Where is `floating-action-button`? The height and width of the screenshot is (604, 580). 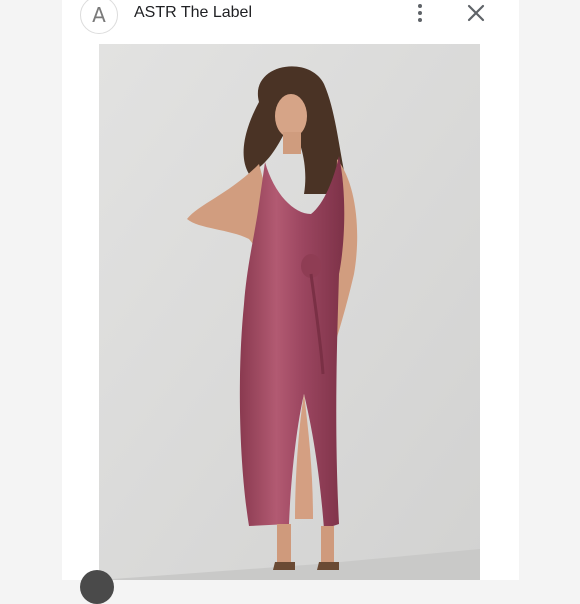
floating-action-button is located at coordinates (97, 587).